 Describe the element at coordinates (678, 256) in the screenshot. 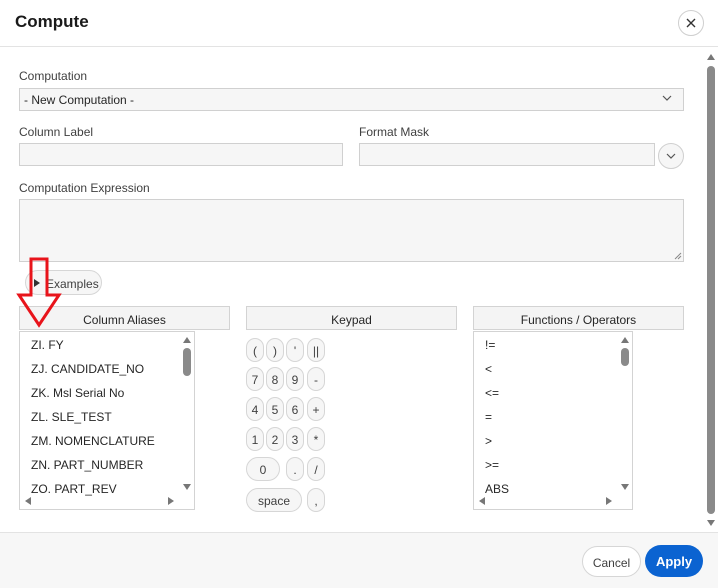

I see `resize-grip-icon` at that location.